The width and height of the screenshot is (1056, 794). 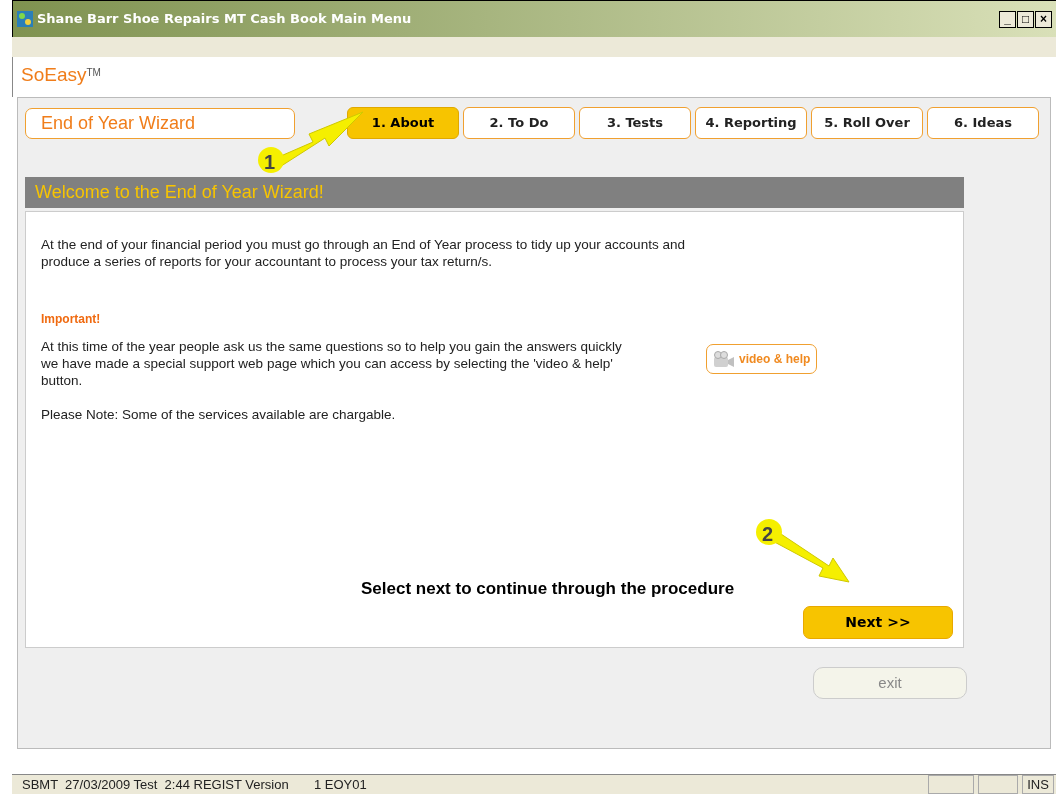 What do you see at coordinates (224, 19) in the screenshot?
I see `window-title: Shane Barr Shoe Repairs MT Cash Book Main Menu` at bounding box center [224, 19].